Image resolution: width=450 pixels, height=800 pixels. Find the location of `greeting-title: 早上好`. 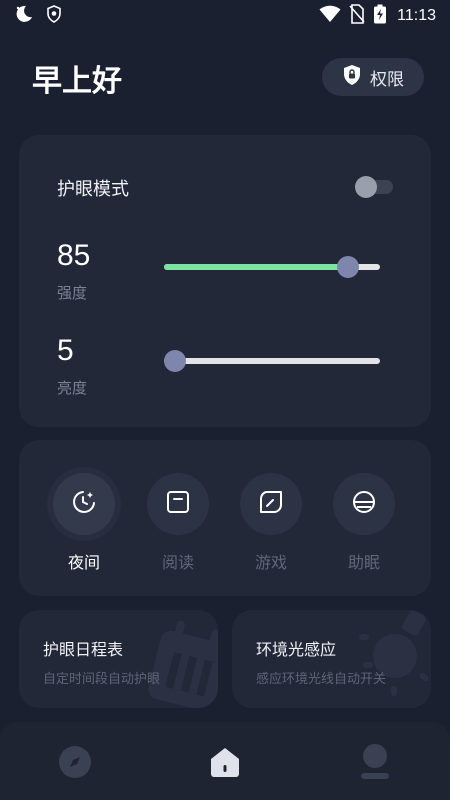

greeting-title: 早上好 is located at coordinates (77, 81).